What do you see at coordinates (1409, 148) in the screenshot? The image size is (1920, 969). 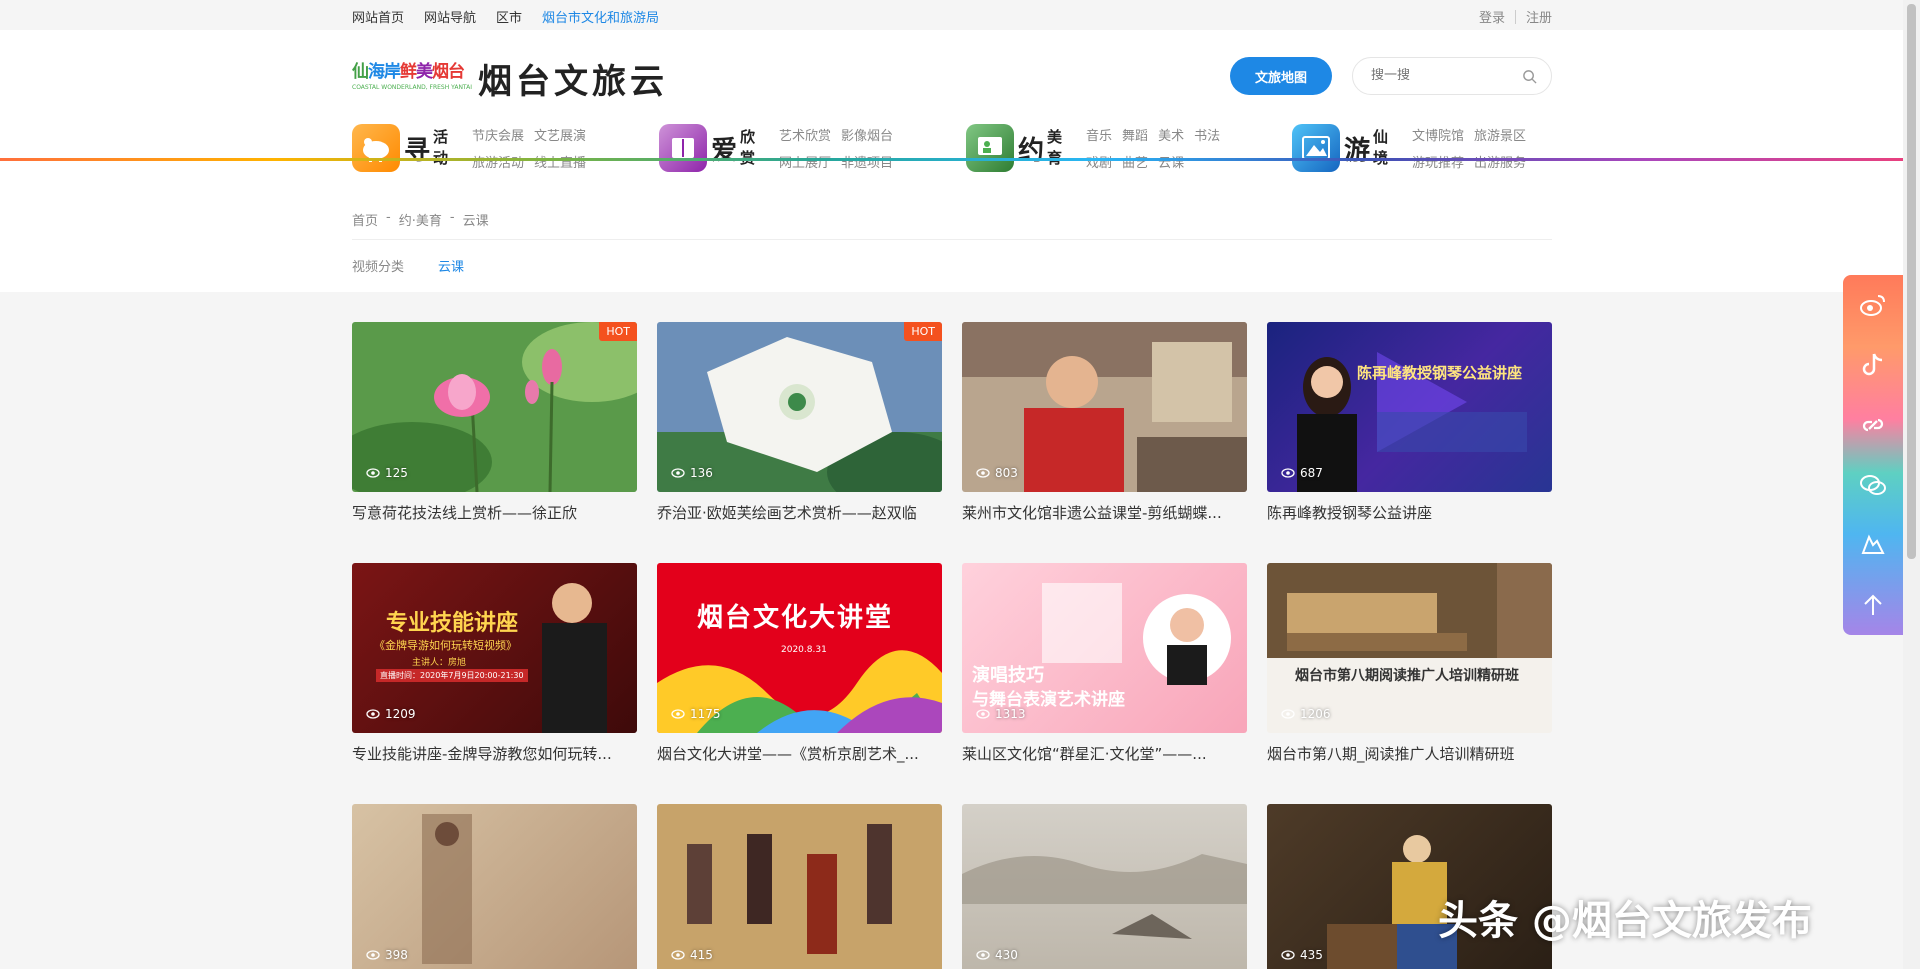 I see `nav-group-travel: 游 仙境 文博院馆 旅游景区 游玩推荐 出游服务` at bounding box center [1409, 148].